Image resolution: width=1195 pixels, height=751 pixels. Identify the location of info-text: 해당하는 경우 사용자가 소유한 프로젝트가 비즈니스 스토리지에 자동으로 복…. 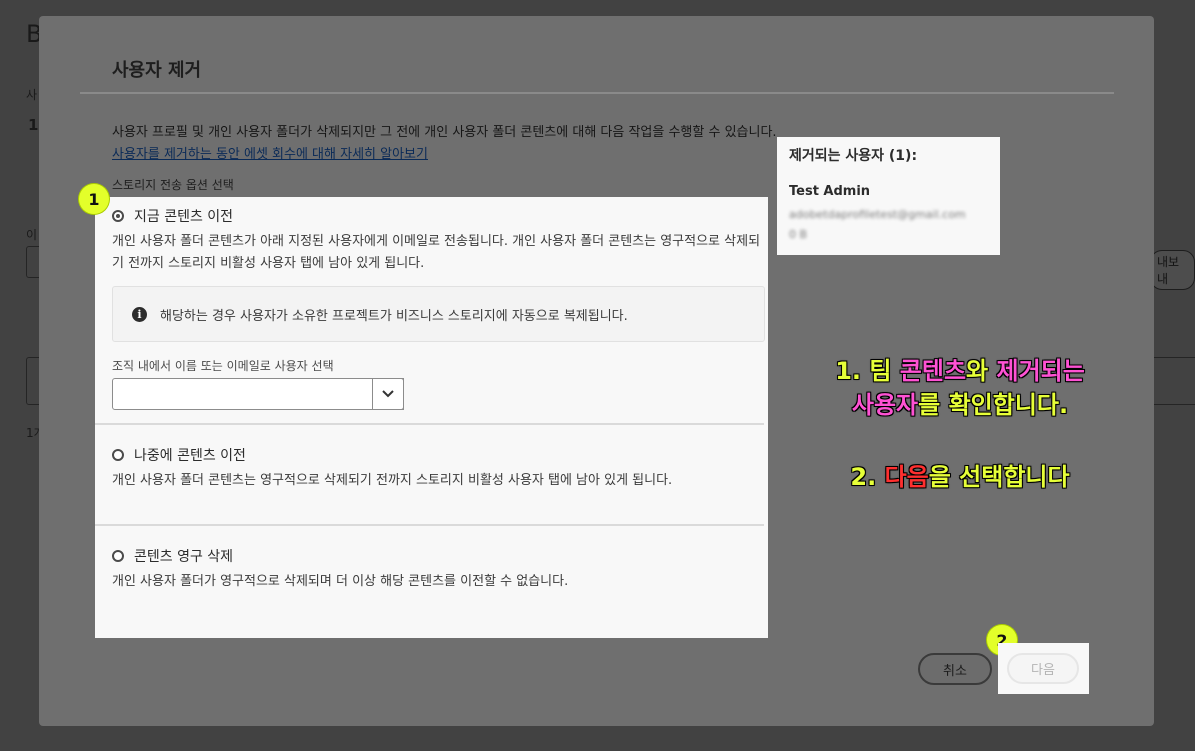
(394, 316).